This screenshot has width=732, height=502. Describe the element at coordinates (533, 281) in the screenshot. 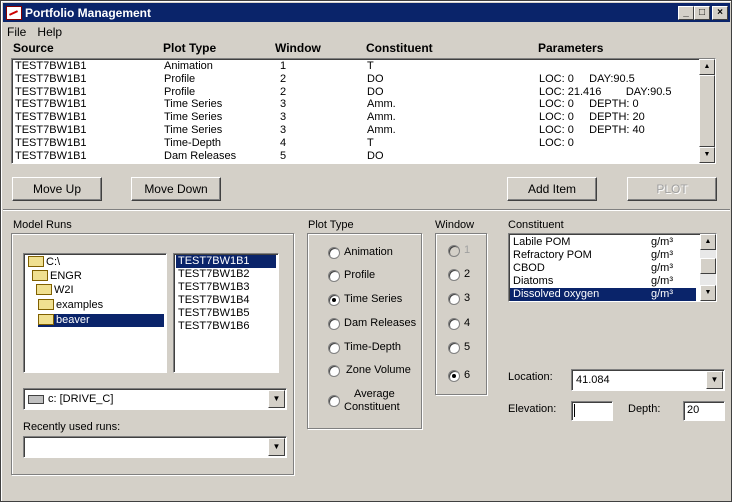

I see `constituent-name: Diatoms` at that location.